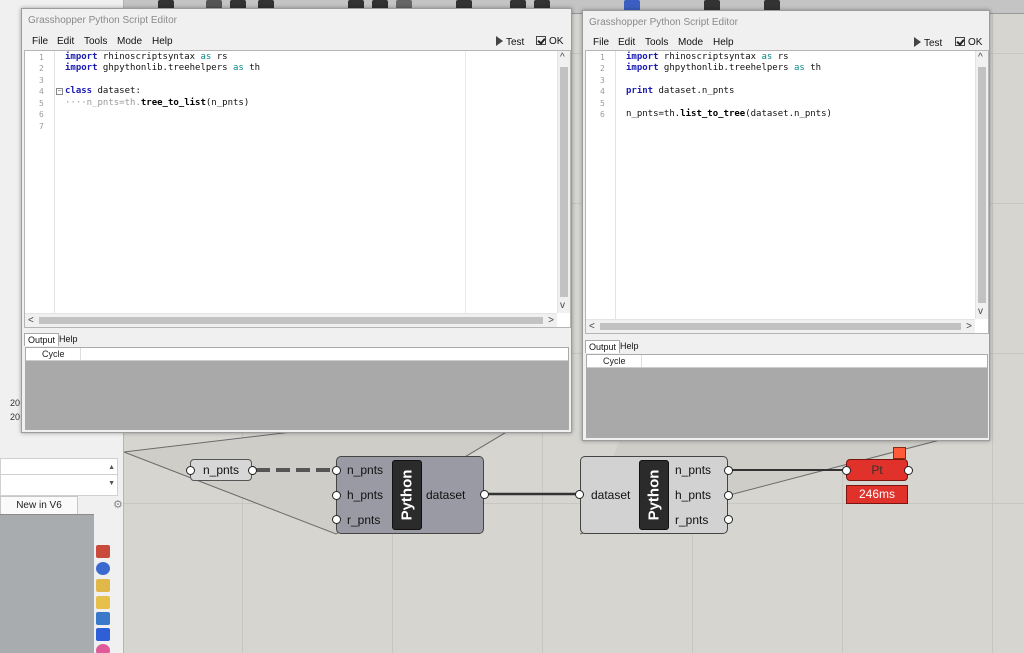  I want to click on layer-icon, so click(103, 551).